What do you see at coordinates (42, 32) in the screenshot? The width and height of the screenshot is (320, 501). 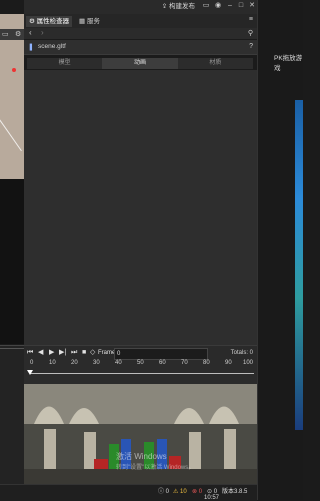 I see `forward-arrow-icon: ›` at bounding box center [42, 32].